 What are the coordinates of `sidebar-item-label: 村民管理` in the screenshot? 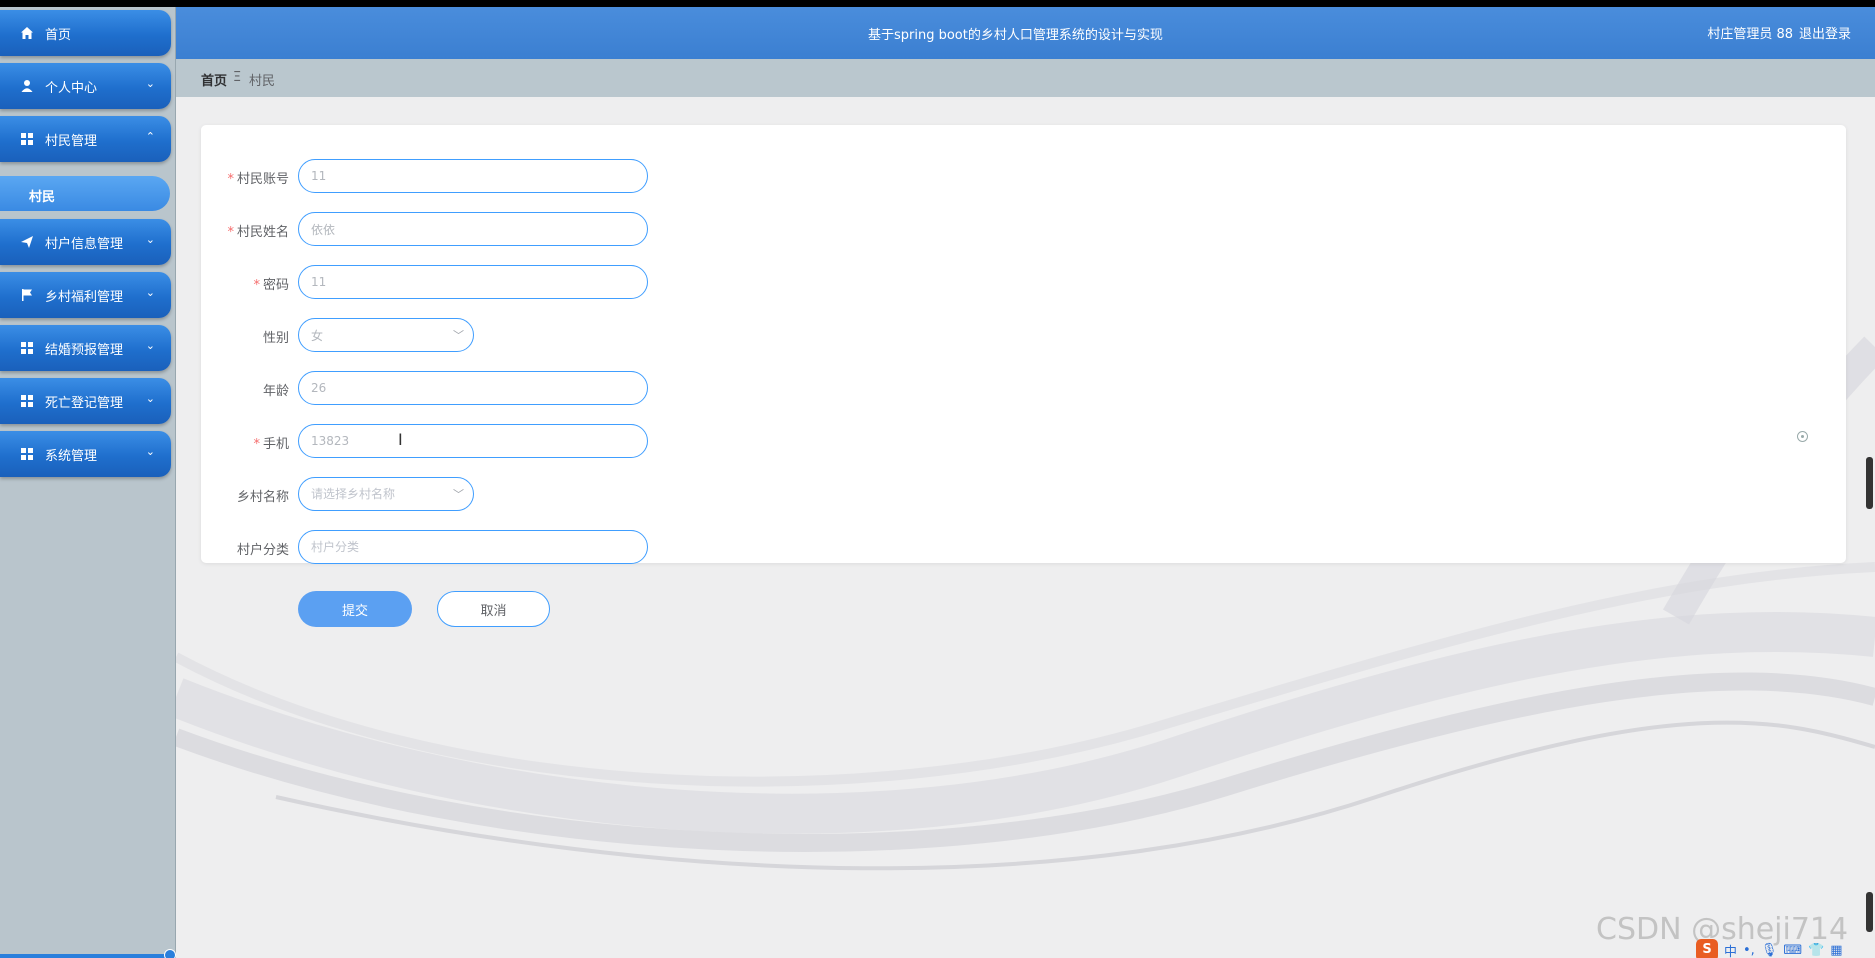 It's located at (71, 141).